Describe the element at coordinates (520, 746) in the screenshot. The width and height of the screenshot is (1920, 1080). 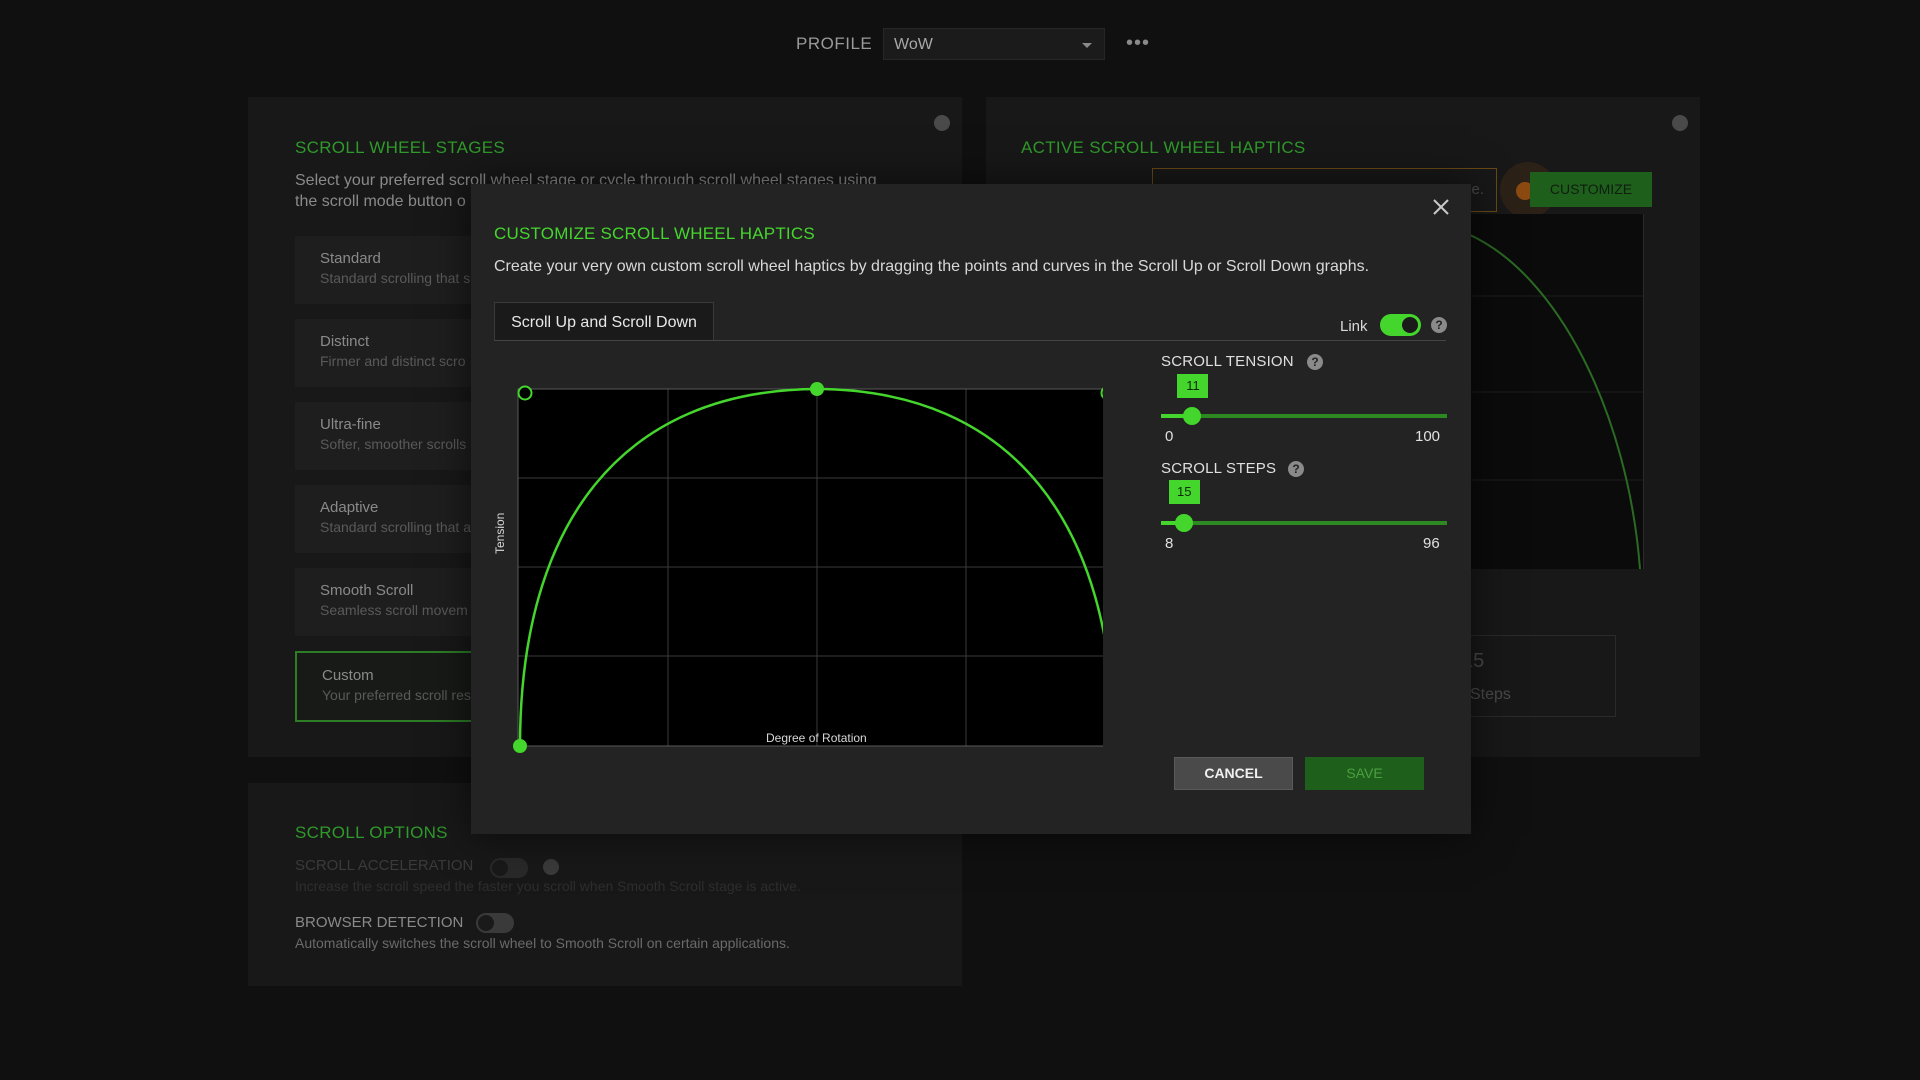
I see `curve-point-start` at that location.